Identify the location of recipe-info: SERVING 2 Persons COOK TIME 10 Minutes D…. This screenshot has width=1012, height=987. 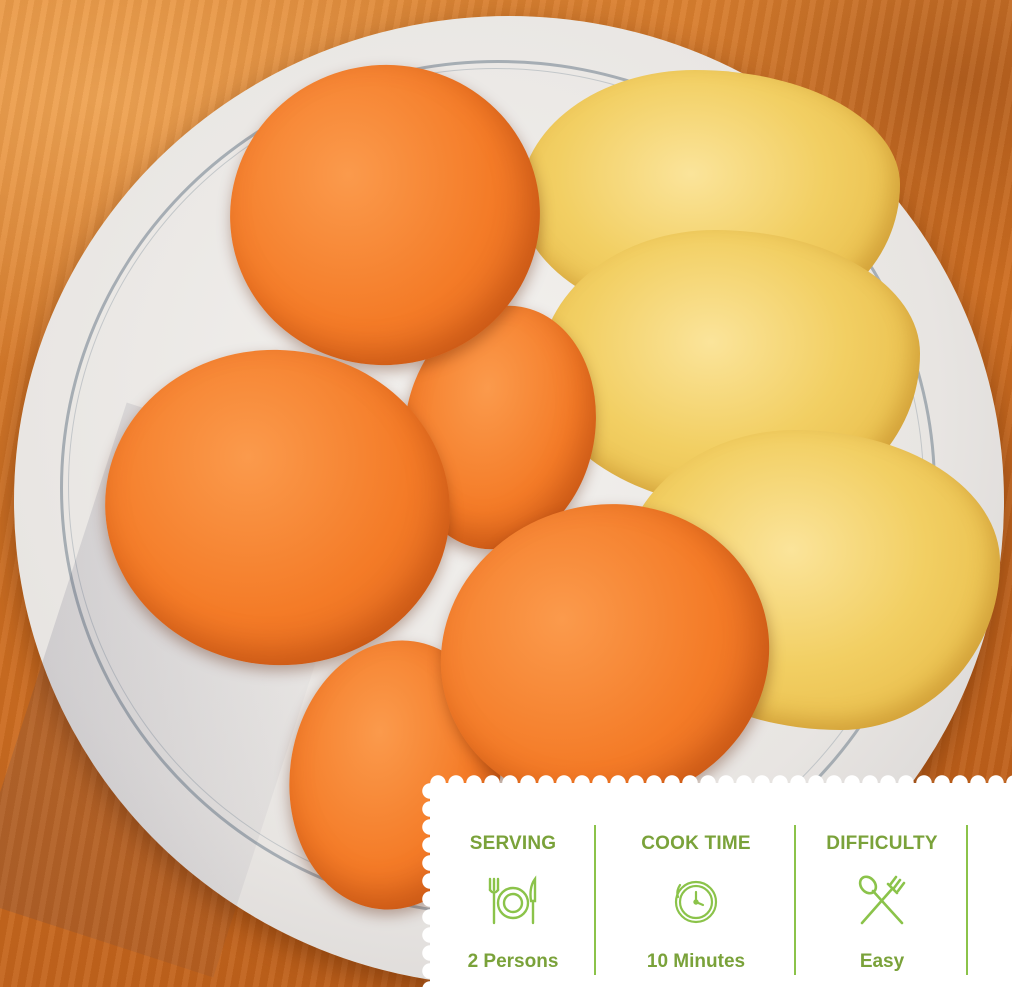
(721, 885).